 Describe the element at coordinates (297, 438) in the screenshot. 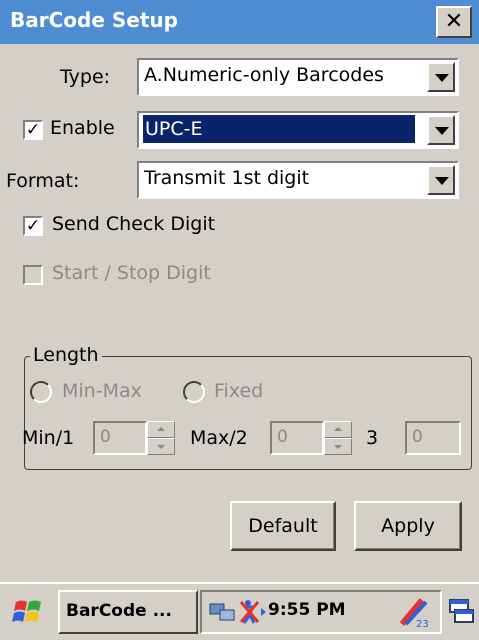

I see `max-input: 0` at that location.